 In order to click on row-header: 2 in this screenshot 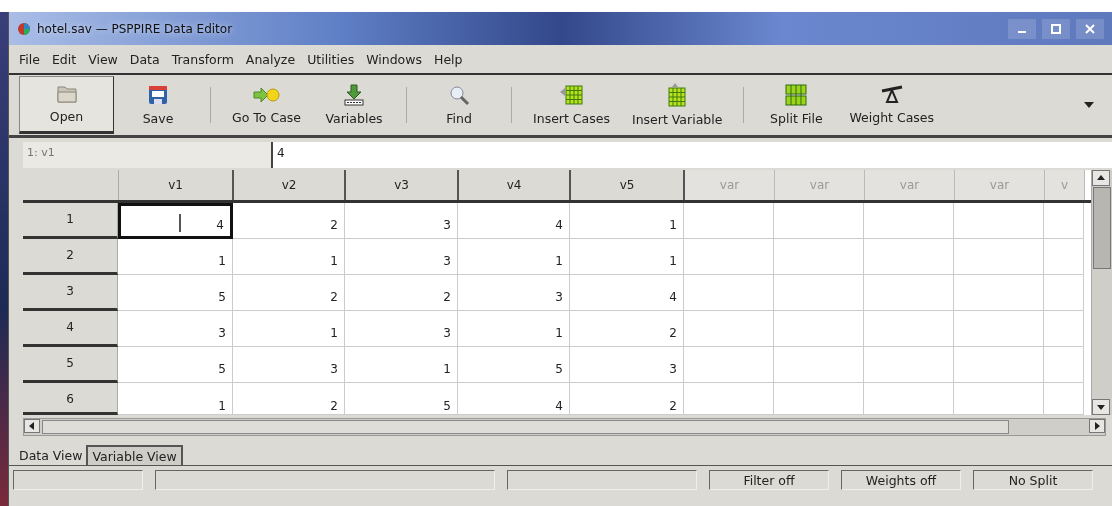, I will do `click(70, 257)`.